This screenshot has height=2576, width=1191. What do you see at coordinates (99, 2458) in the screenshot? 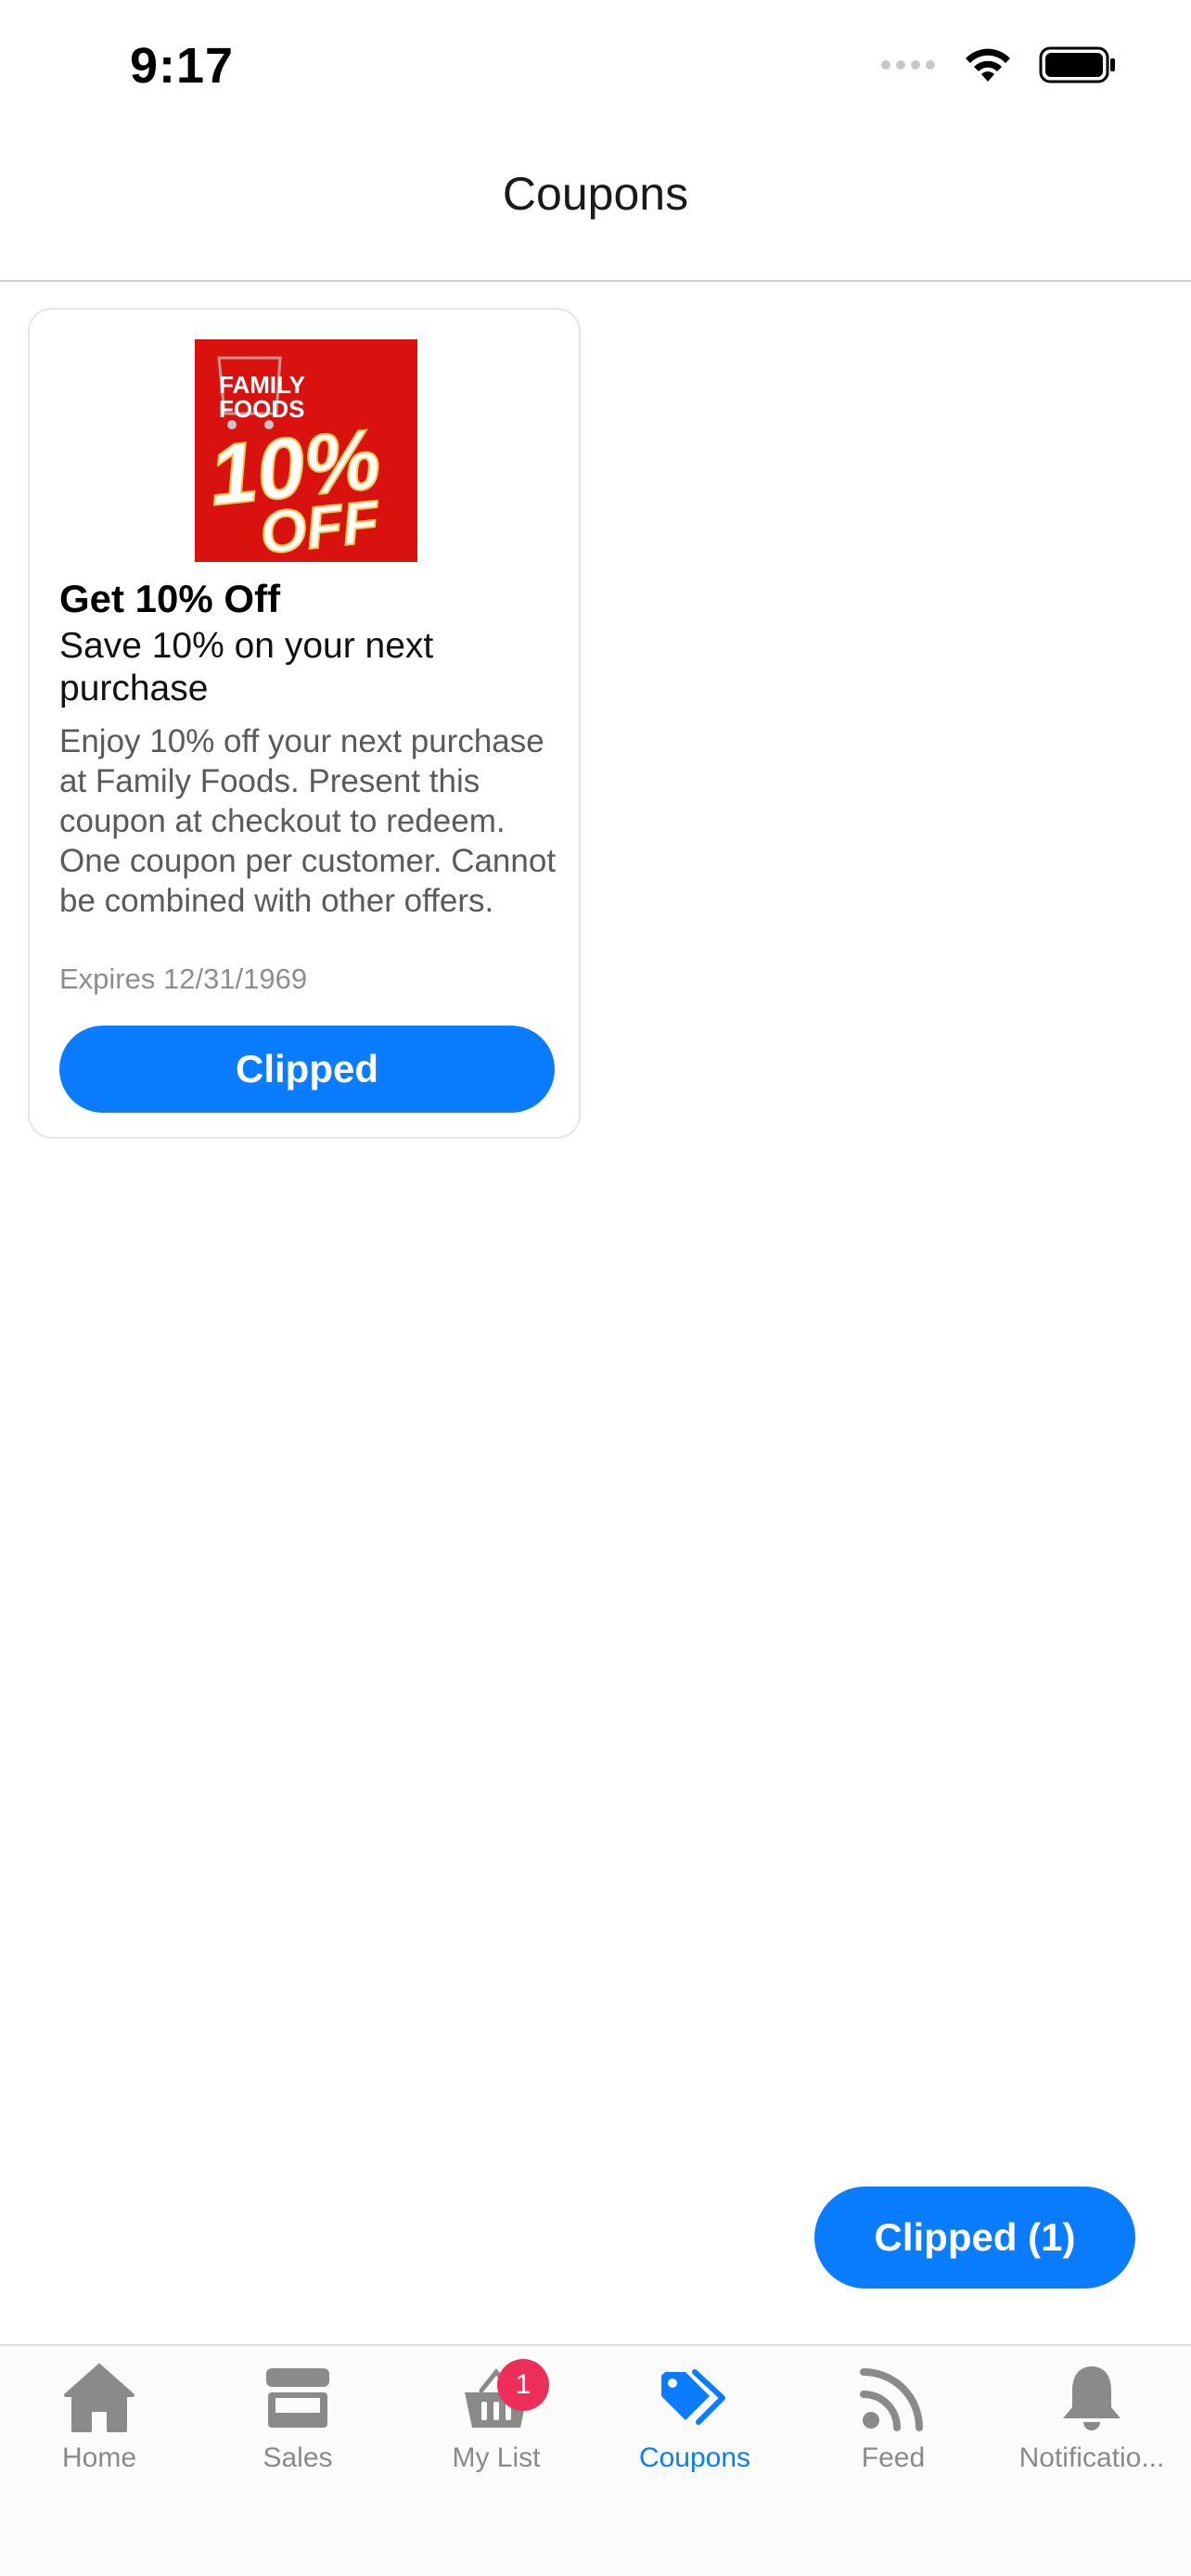
I see `tab-label: Home` at bounding box center [99, 2458].